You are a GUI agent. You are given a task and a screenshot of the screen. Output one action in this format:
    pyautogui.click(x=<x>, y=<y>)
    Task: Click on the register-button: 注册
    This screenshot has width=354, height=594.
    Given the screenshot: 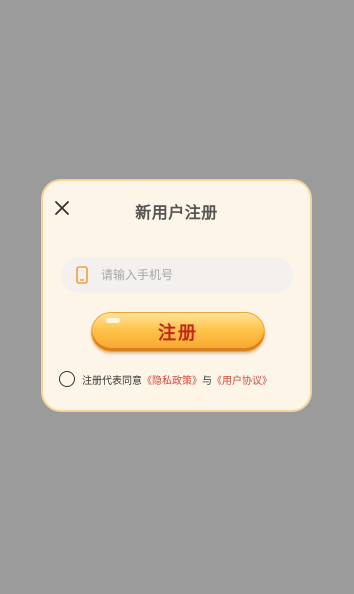 What is the action you would take?
    pyautogui.click(x=178, y=332)
    